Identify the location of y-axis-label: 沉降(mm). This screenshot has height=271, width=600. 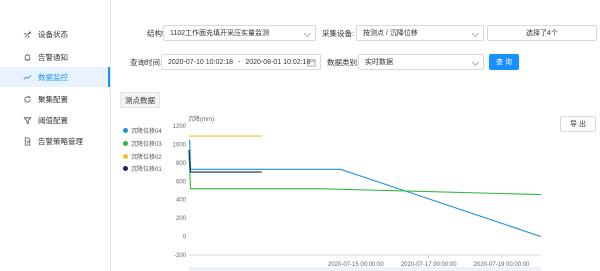
(201, 119).